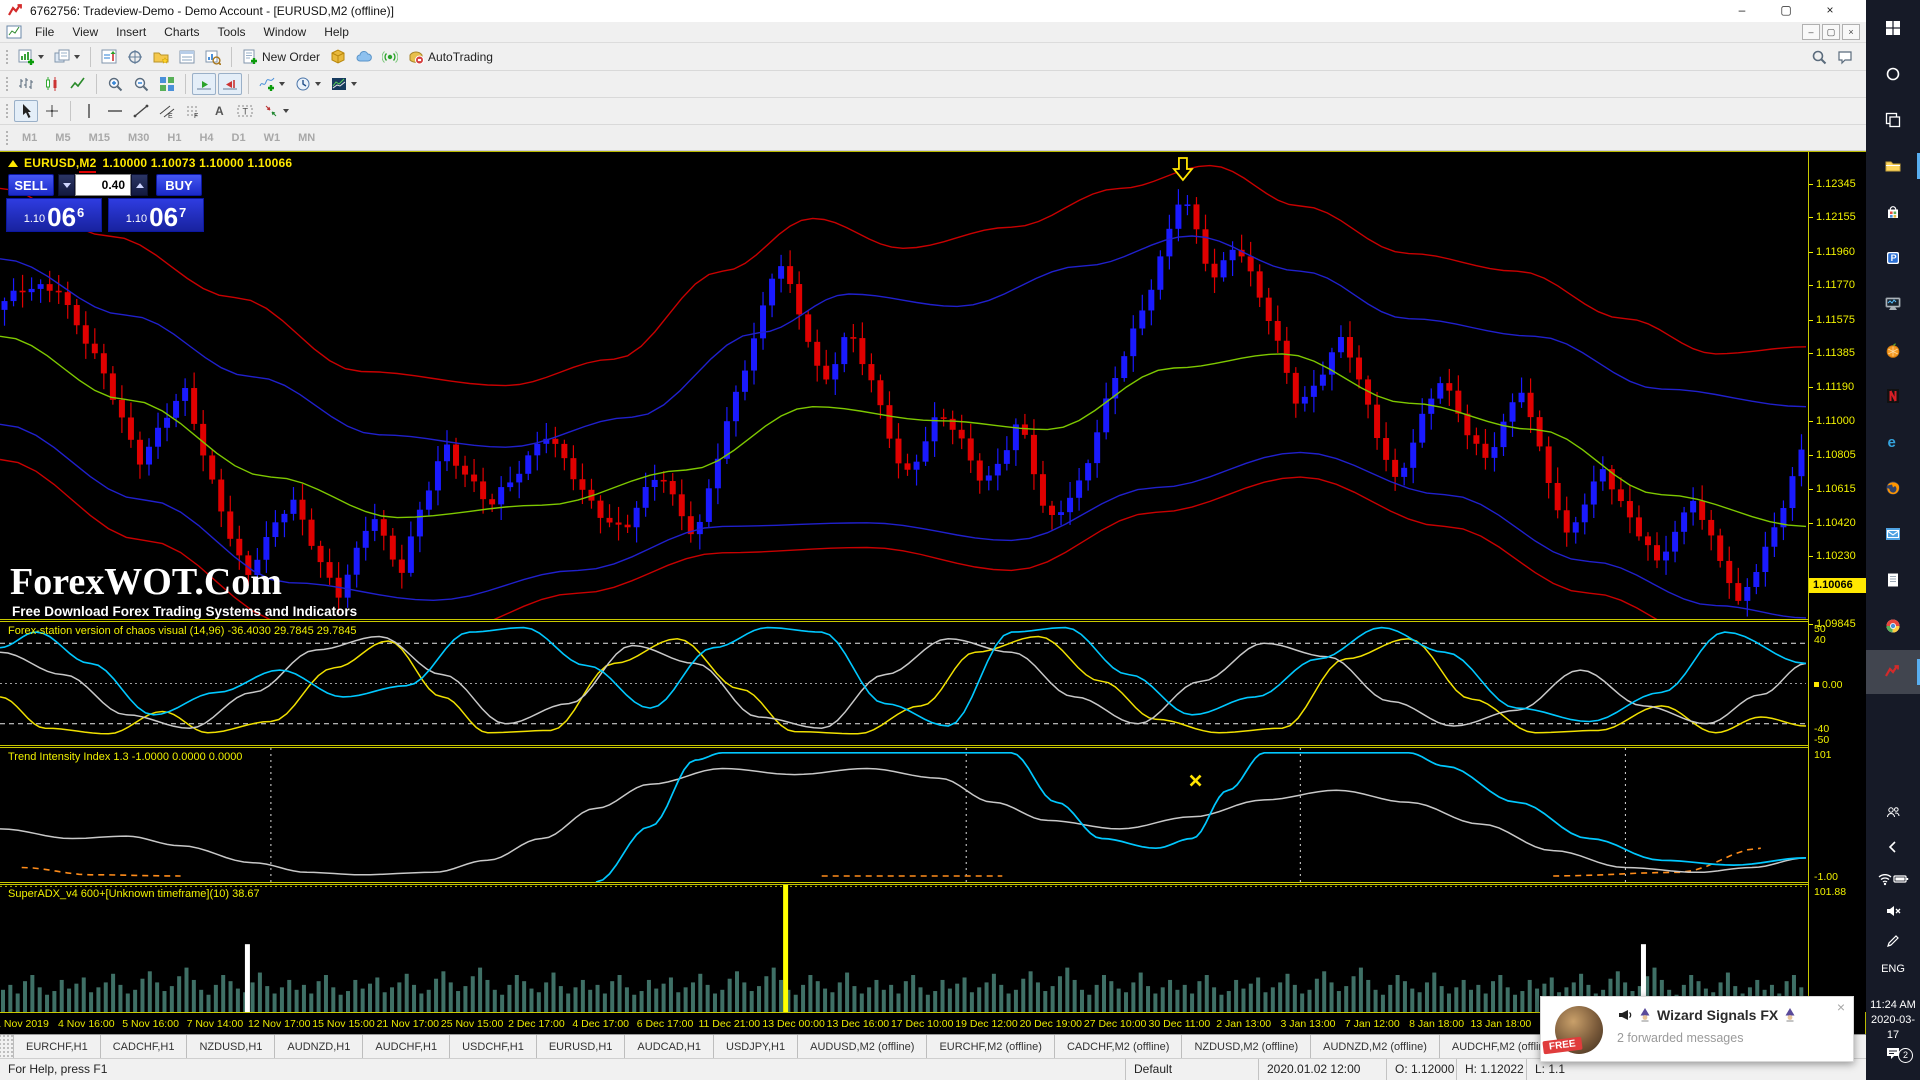  What do you see at coordinates (1893, 1053) in the screenshot?
I see `tray-action-center-button: 2` at bounding box center [1893, 1053].